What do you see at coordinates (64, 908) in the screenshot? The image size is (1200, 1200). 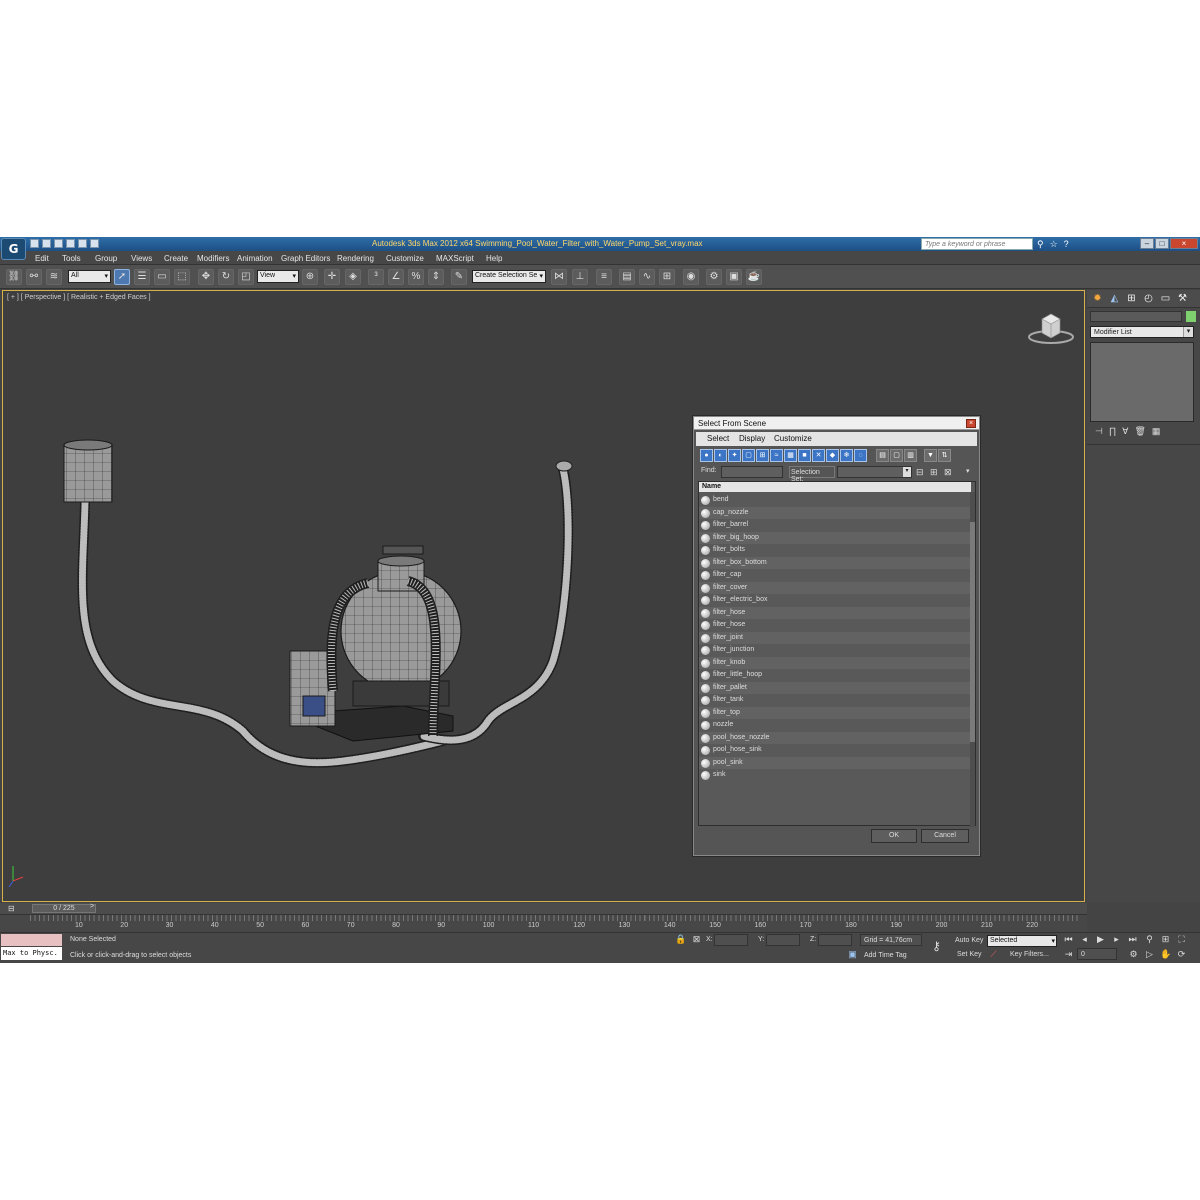 I see `time-slider-thumb: 0 / 225` at bounding box center [64, 908].